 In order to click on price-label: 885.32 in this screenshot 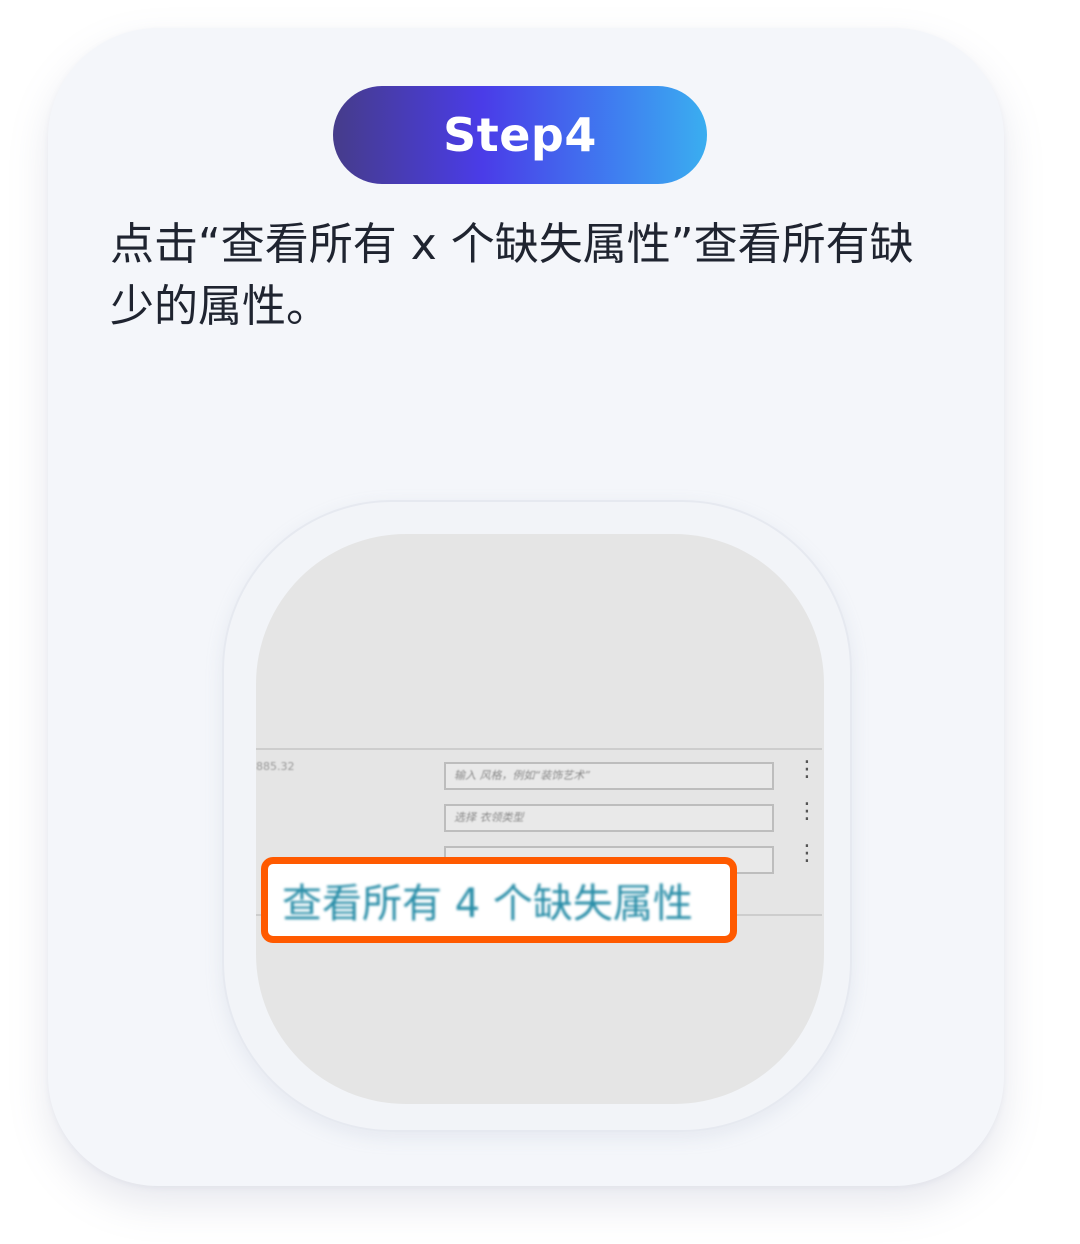, I will do `click(275, 766)`.